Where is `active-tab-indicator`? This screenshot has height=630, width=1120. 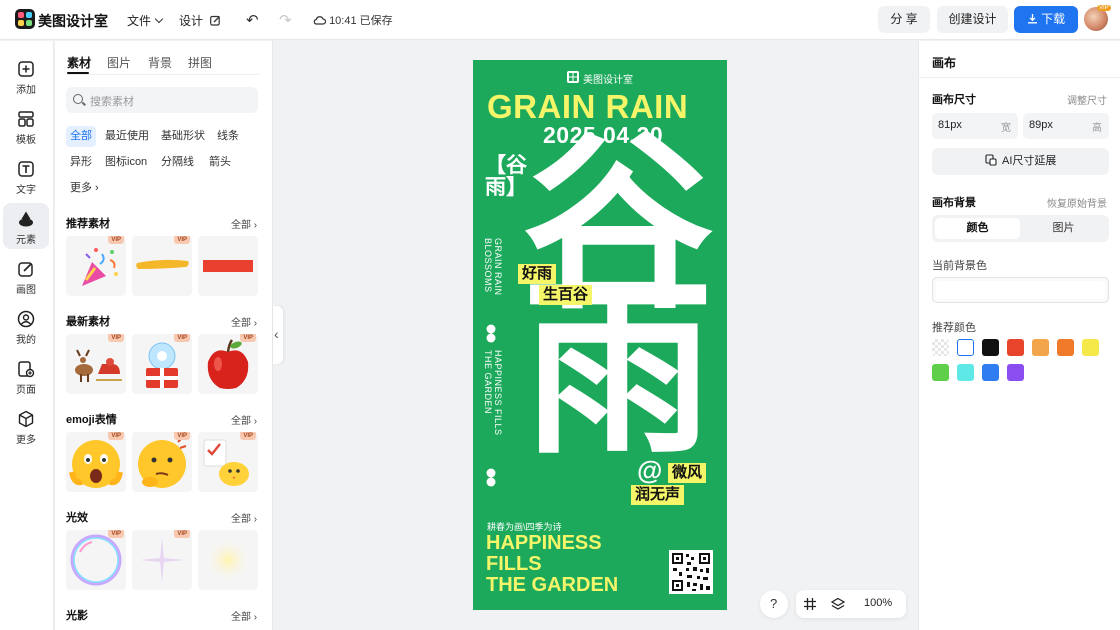 active-tab-indicator is located at coordinates (78, 73).